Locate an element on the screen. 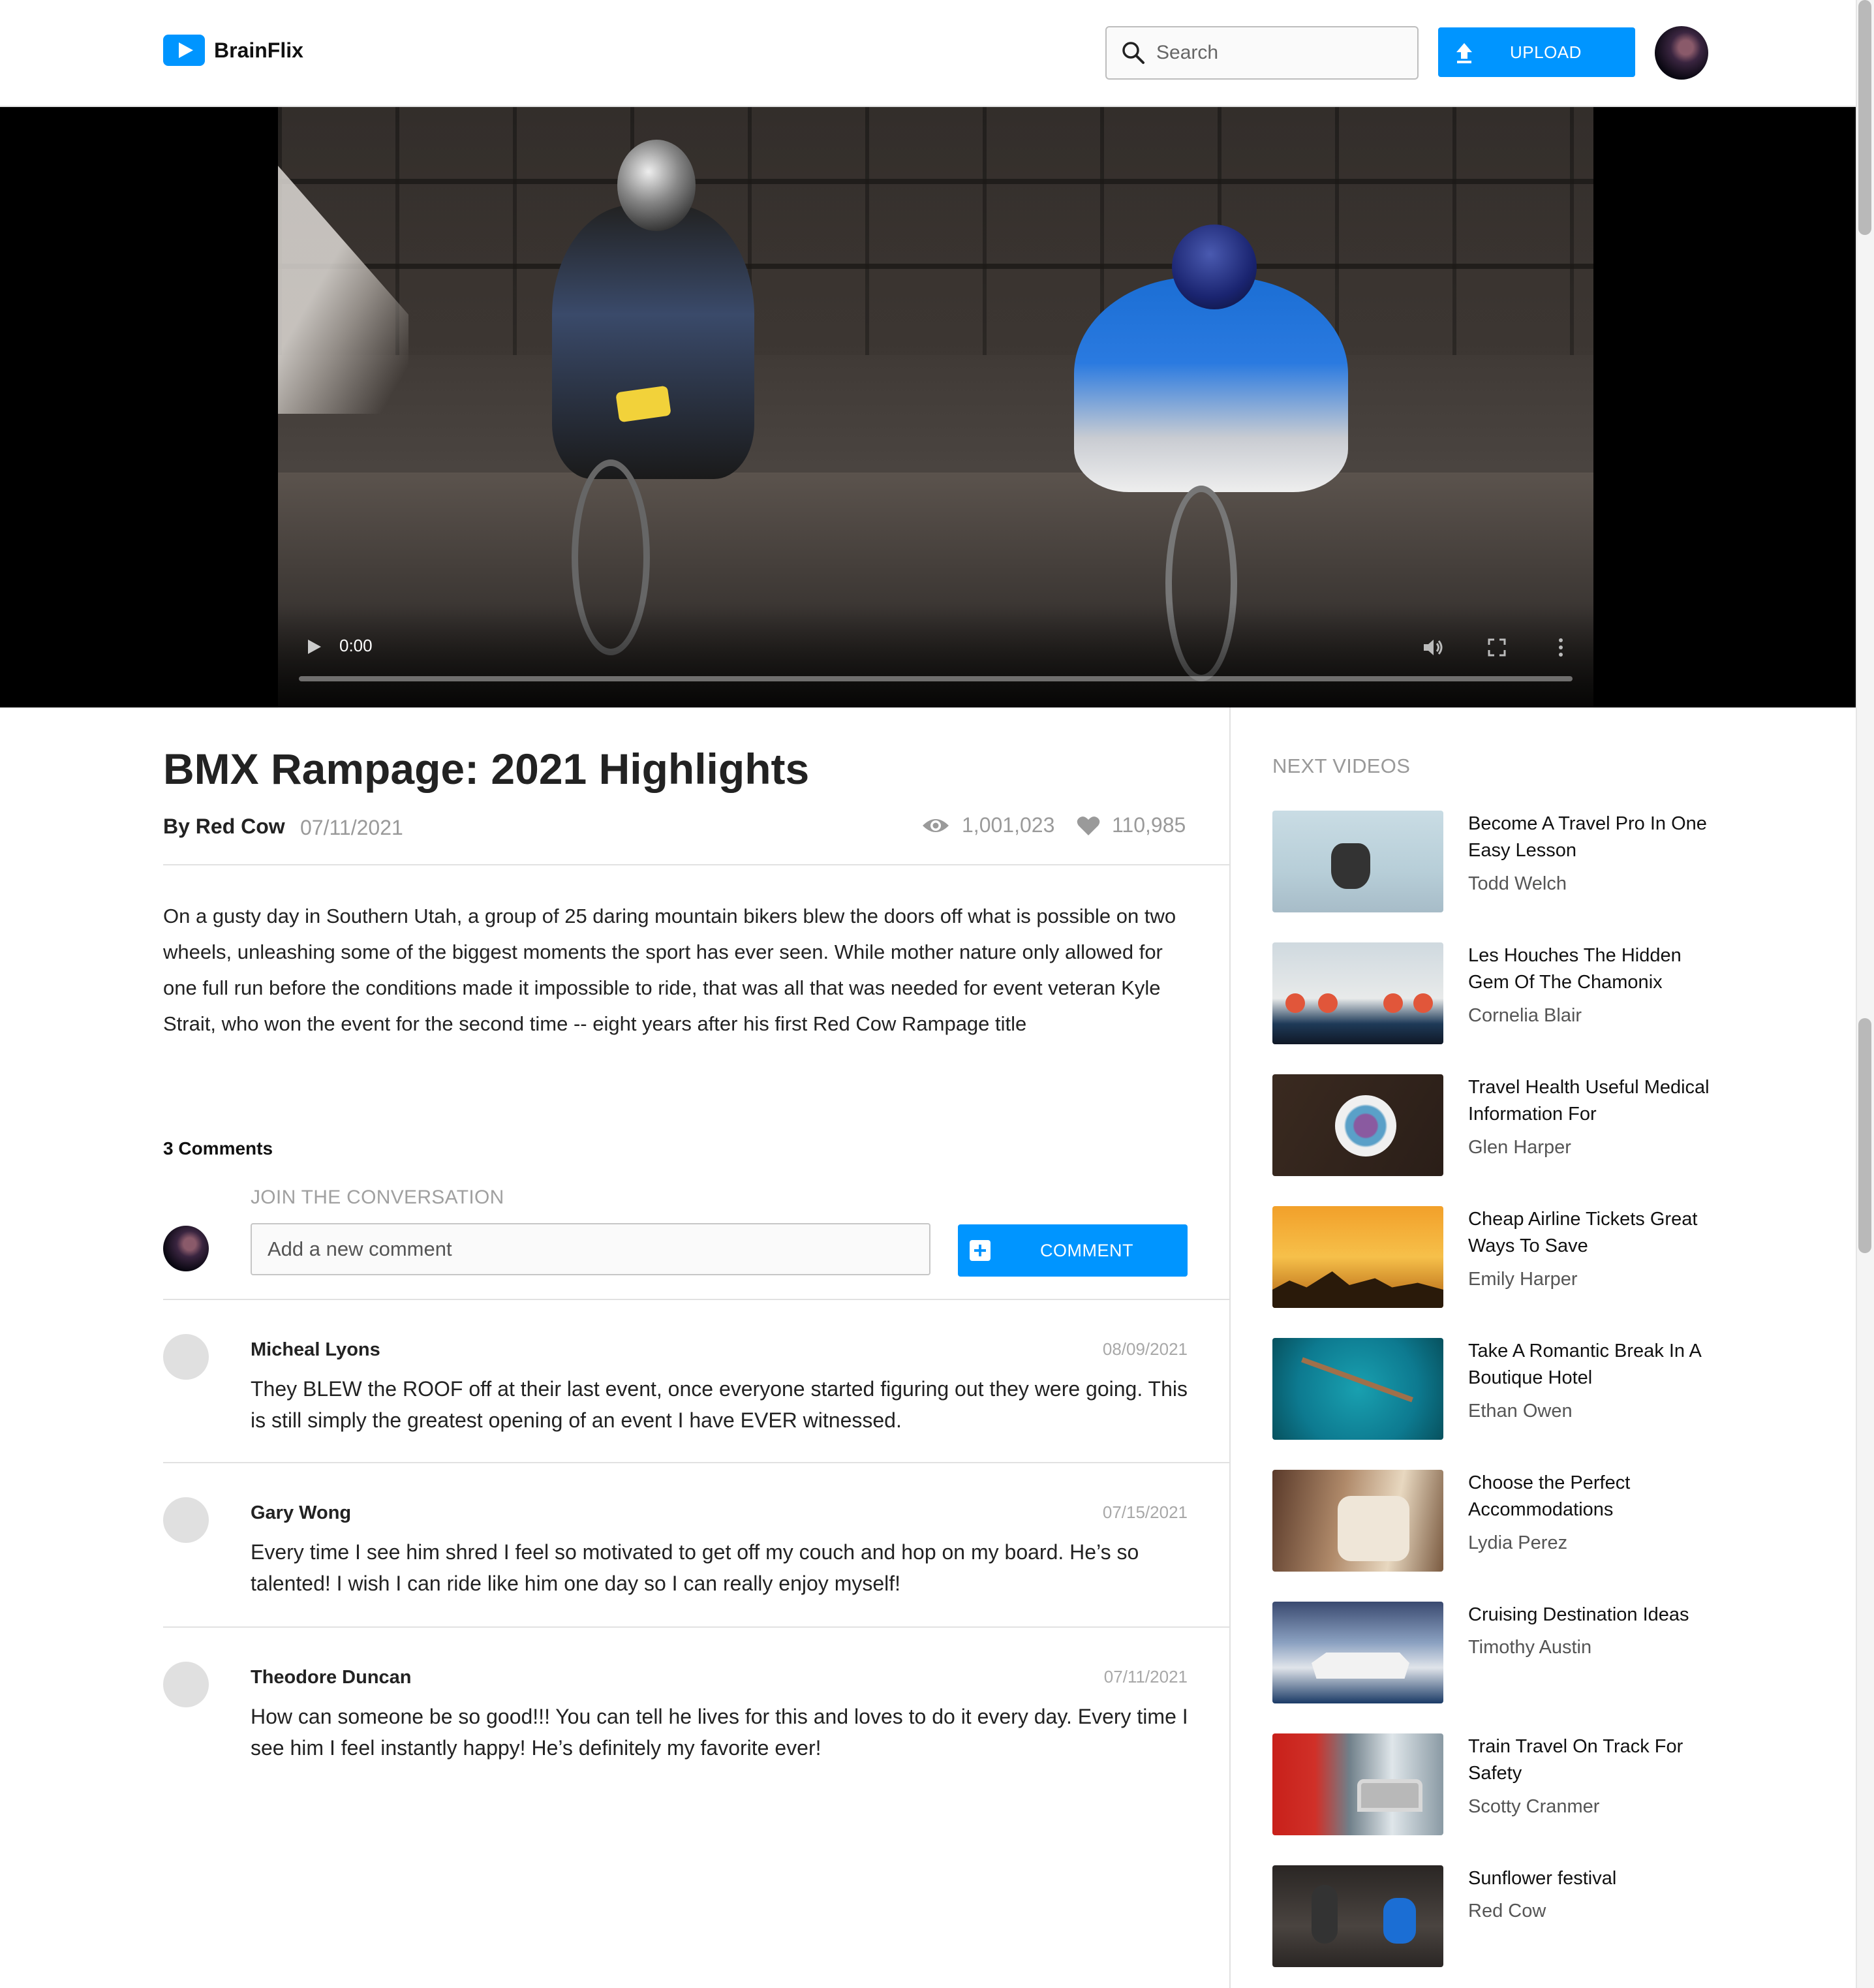  play-logo-icon is located at coordinates (184, 50).